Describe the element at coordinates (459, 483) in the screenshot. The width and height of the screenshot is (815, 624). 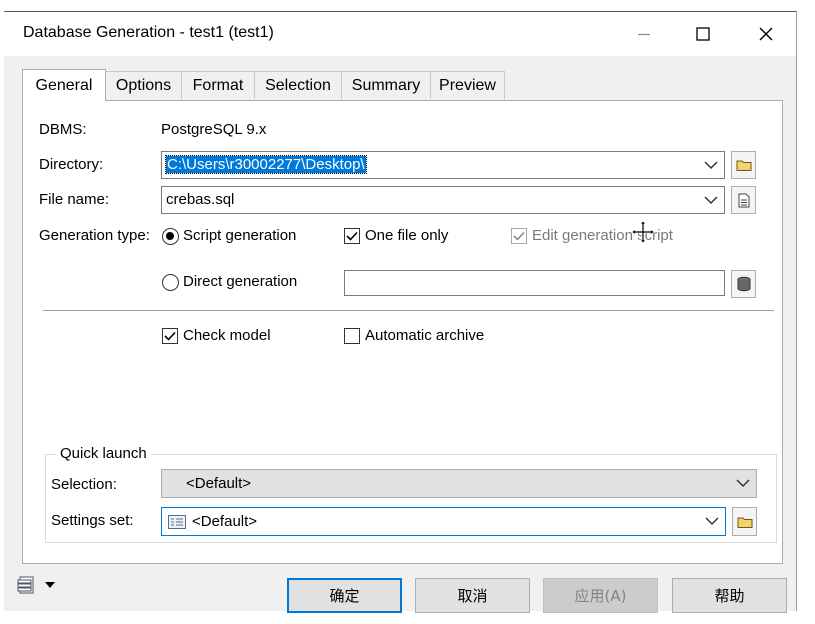
I see `selection-combo: <Default>` at that location.